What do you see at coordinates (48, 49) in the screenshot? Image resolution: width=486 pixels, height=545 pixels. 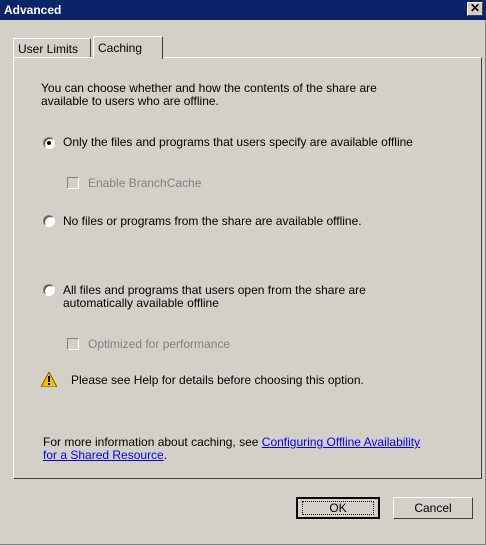 I see `tab-label: User Limits` at bounding box center [48, 49].